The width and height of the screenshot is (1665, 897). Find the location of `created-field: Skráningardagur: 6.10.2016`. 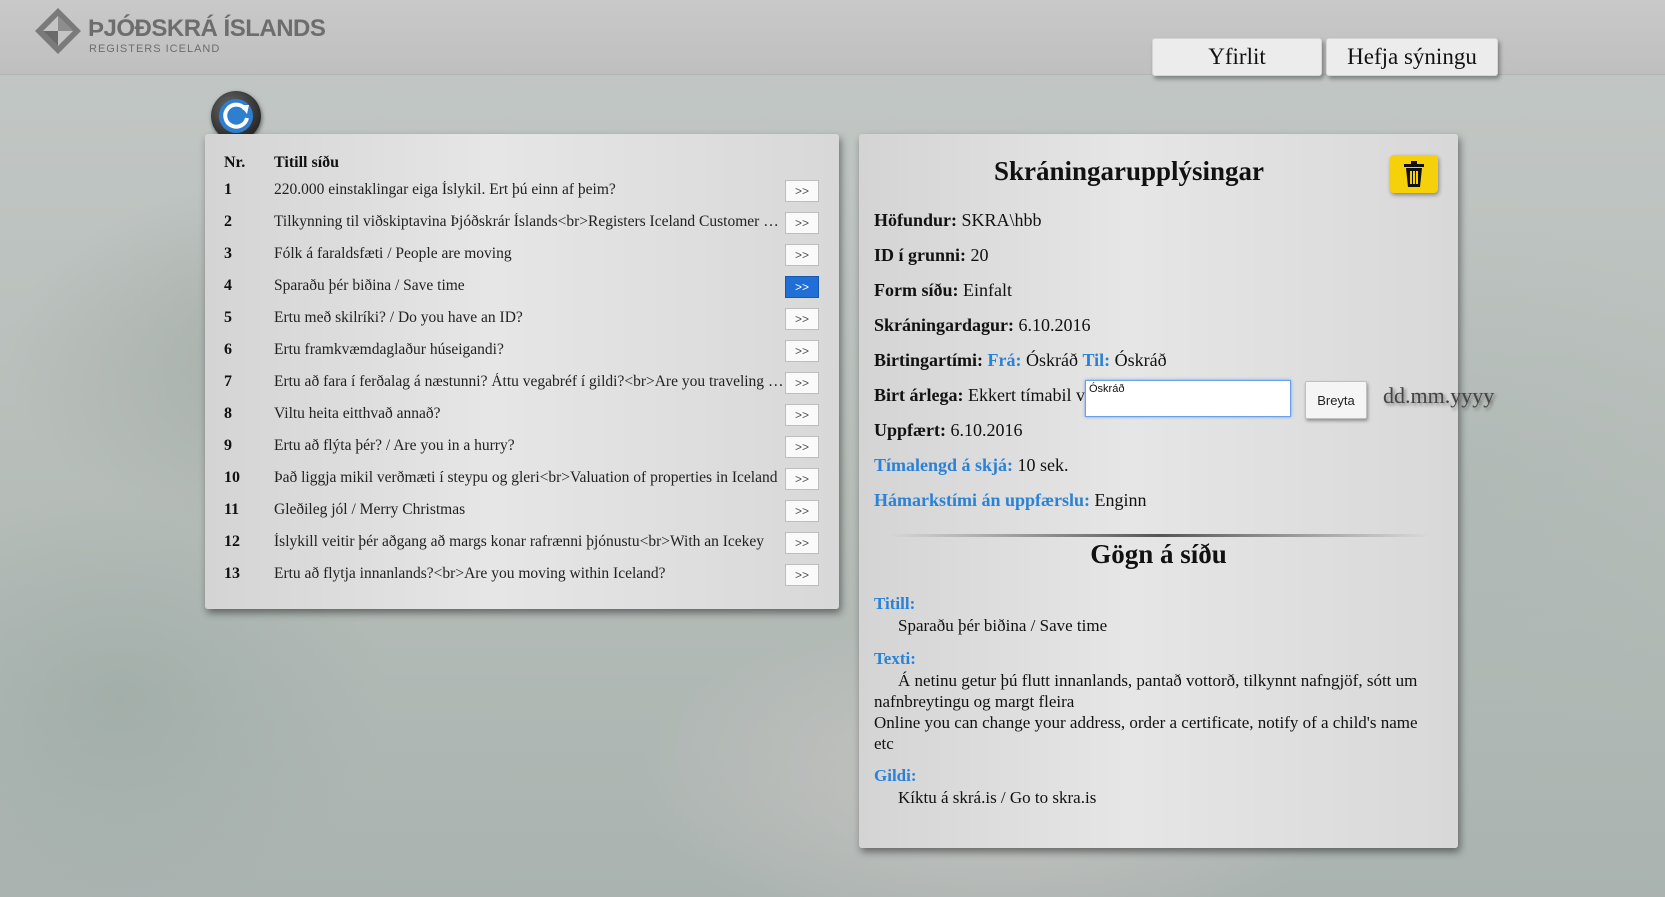

created-field: Skráningardagur: 6.10.2016 is located at coordinates (982, 325).